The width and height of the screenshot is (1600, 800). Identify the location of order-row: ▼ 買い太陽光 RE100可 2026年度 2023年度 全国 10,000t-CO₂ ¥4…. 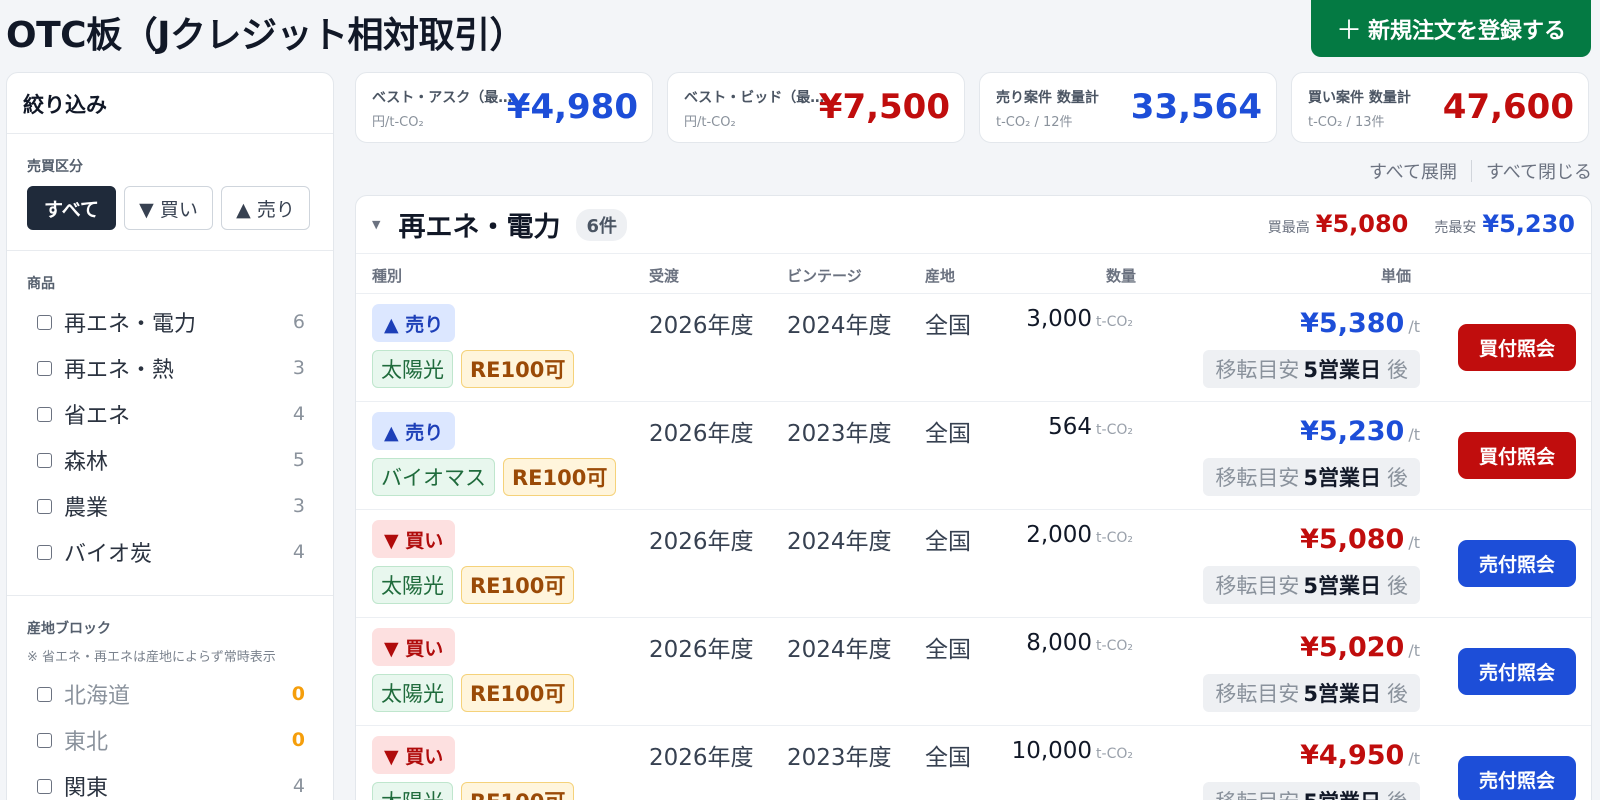
(973, 763).